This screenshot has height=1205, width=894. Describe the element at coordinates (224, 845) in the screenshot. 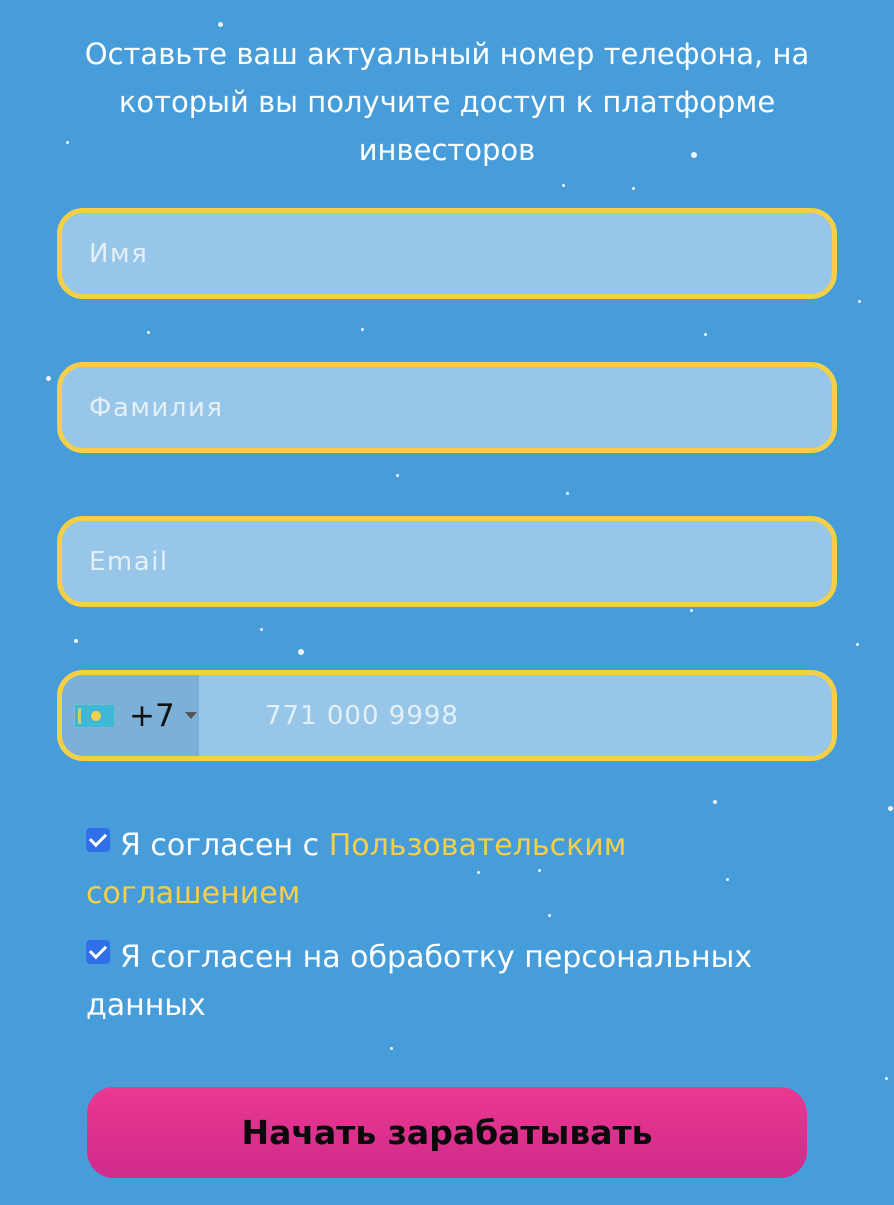

I see `terms-consent-text: Я согласен с` at that location.